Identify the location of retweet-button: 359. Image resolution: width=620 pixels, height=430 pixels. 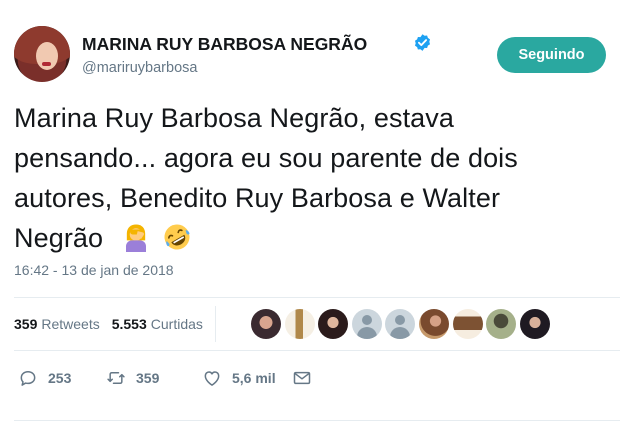
(154, 378).